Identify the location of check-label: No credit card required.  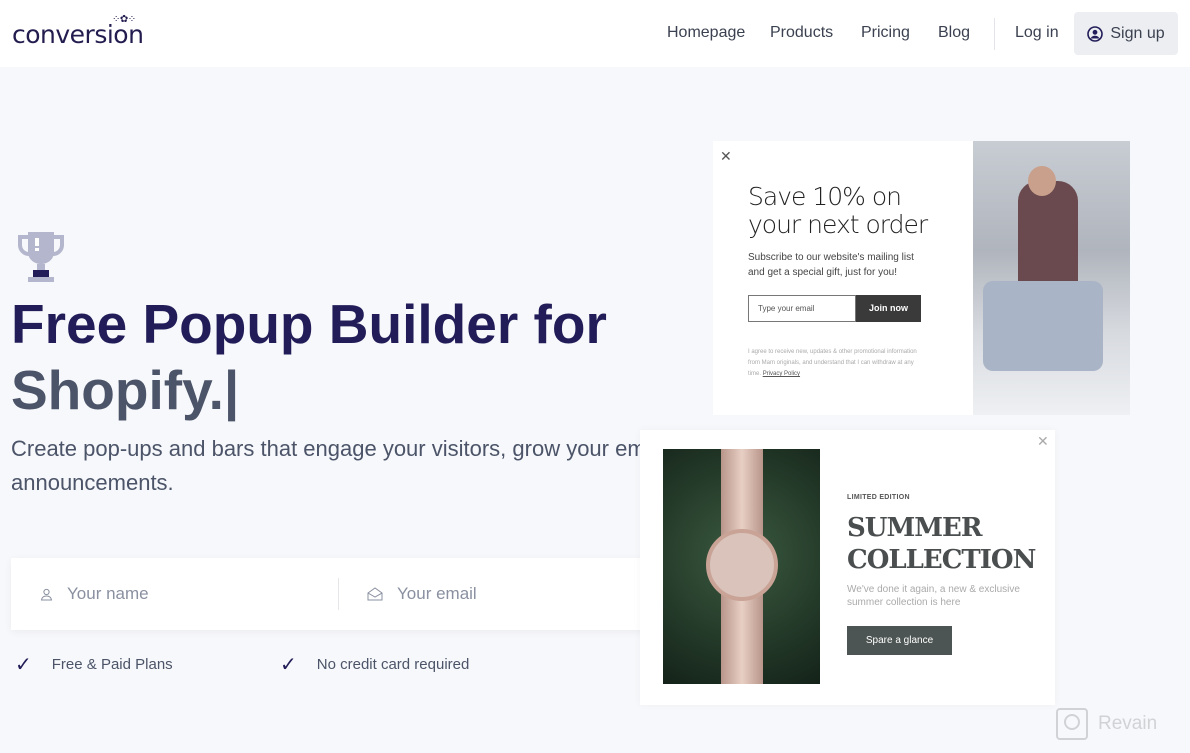
(393, 664).